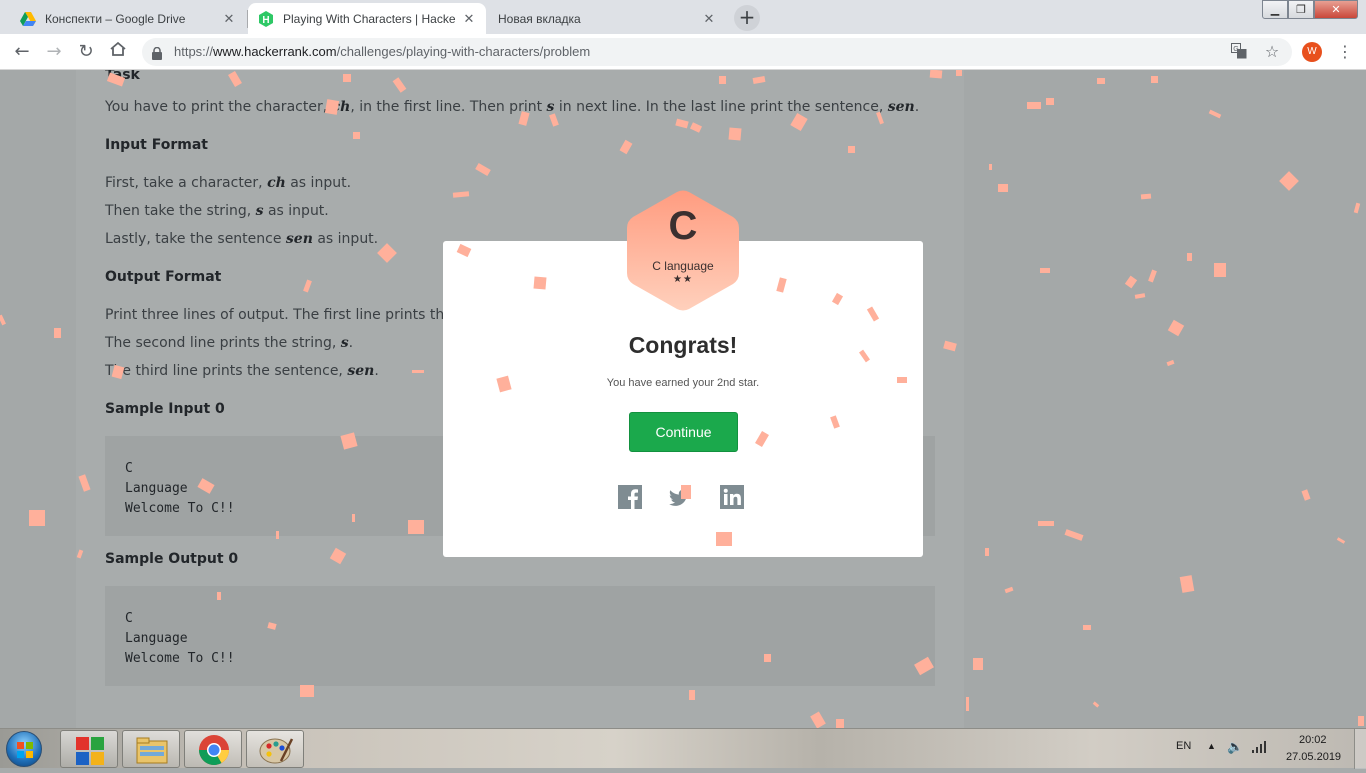 The height and width of the screenshot is (773, 1366). I want to click on input-format-heading: Input Format, so click(156, 145).